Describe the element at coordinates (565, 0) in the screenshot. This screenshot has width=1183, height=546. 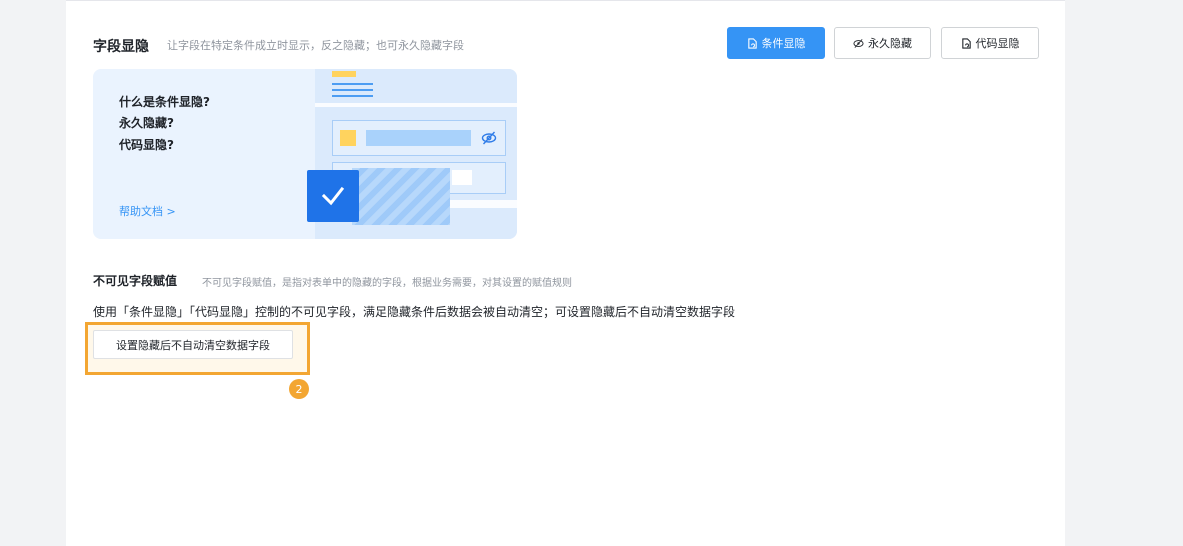
I see `divider` at that location.